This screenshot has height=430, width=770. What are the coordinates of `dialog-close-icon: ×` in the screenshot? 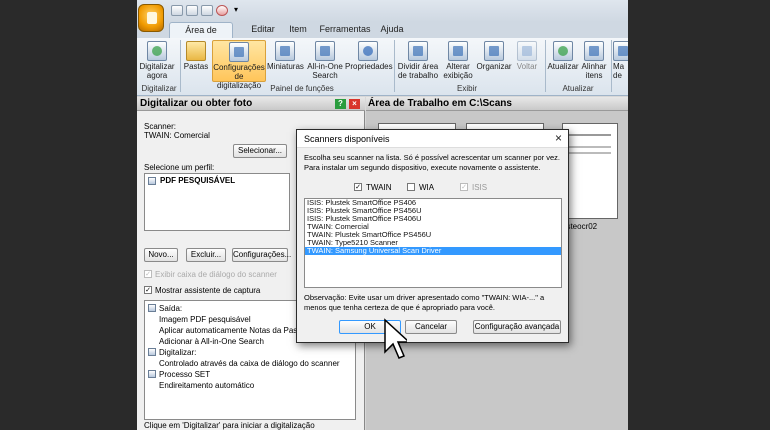 It's located at (558, 138).